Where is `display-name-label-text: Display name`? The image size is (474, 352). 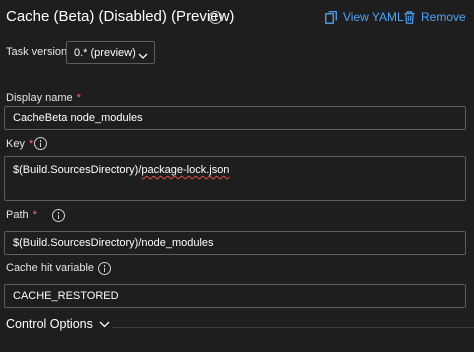
display-name-label-text: Display name is located at coordinates (39, 98).